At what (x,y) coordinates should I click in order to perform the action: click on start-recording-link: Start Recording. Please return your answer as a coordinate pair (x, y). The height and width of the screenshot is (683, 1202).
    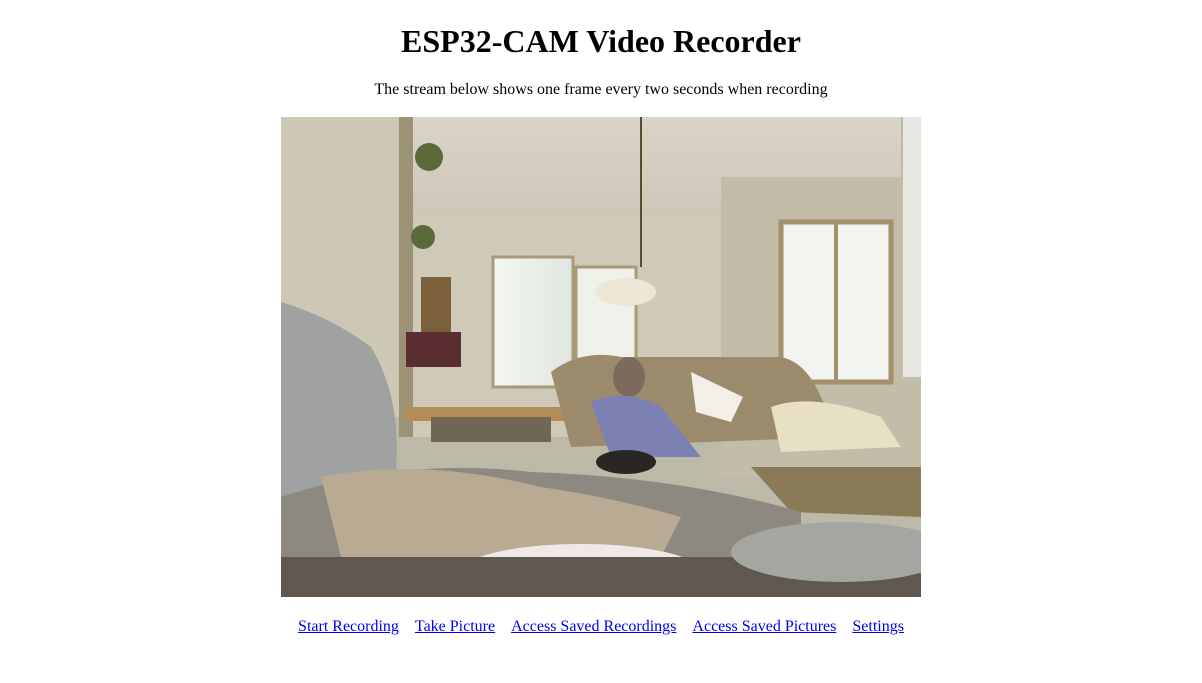
    Looking at the image, I should click on (348, 626).